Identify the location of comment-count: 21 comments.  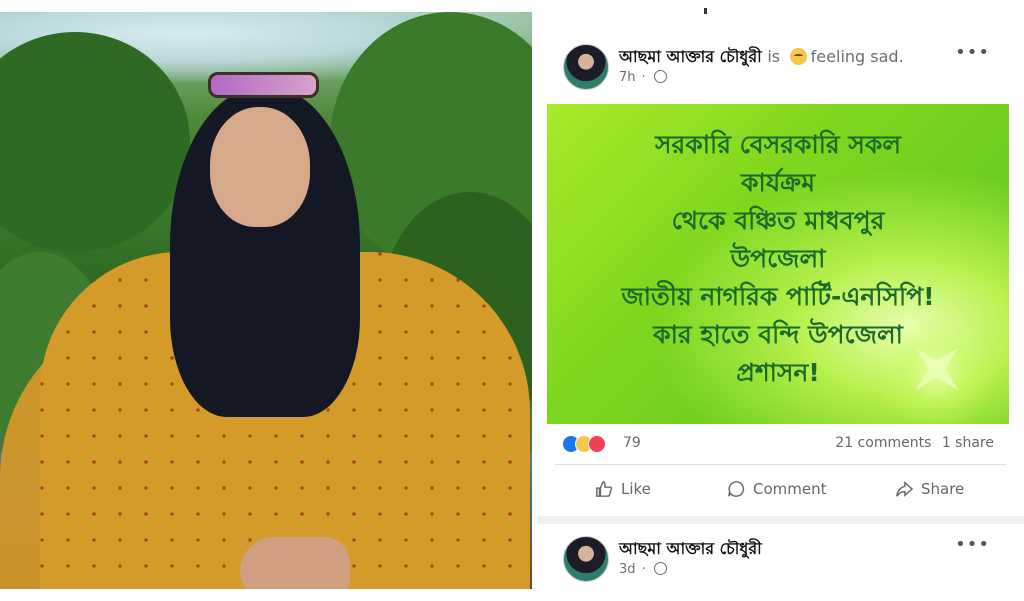
(883, 443).